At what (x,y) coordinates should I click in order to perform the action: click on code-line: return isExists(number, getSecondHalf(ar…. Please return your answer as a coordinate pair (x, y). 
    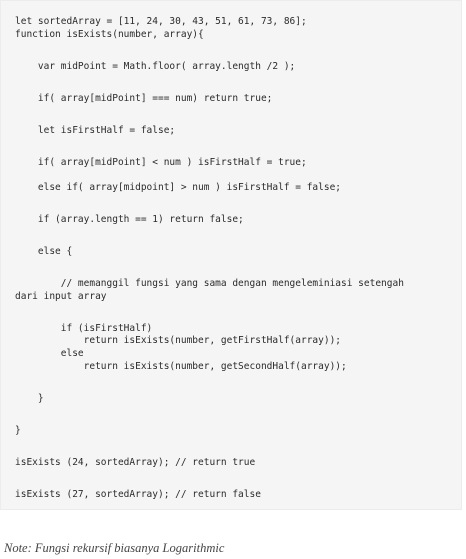
    Looking at the image, I should click on (181, 366).